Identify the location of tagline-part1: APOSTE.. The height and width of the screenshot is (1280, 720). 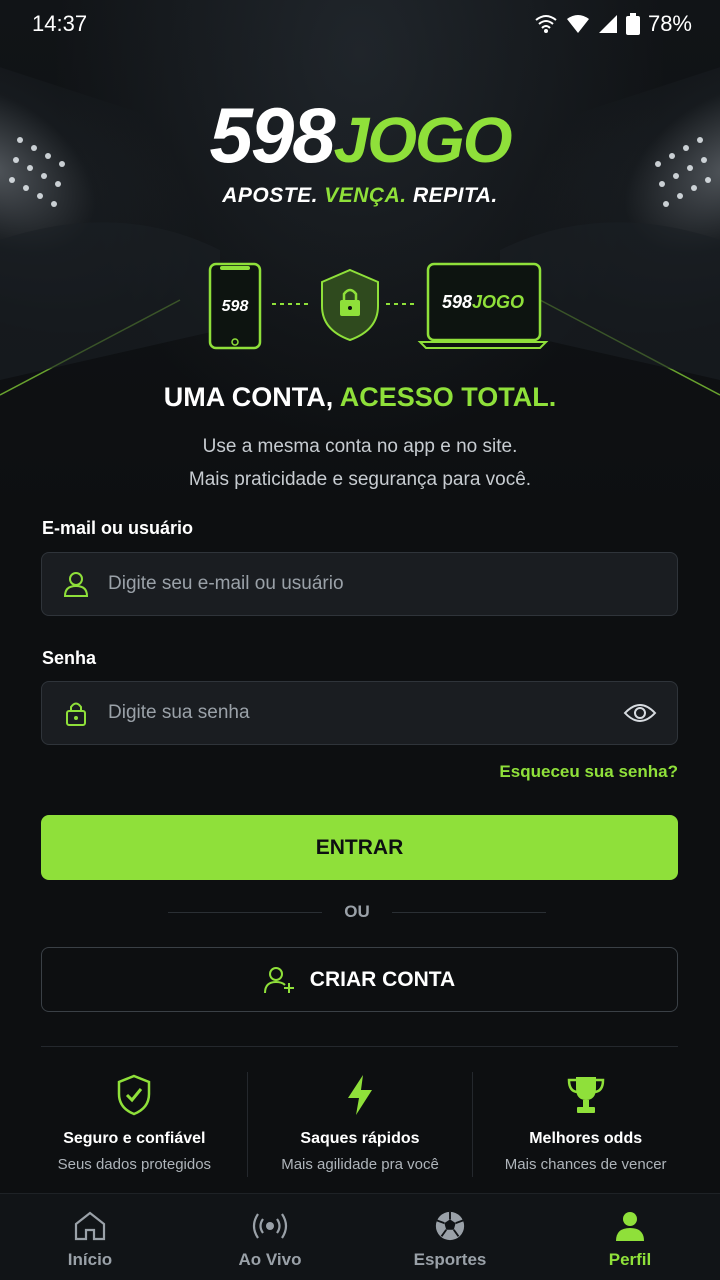
(270, 195).